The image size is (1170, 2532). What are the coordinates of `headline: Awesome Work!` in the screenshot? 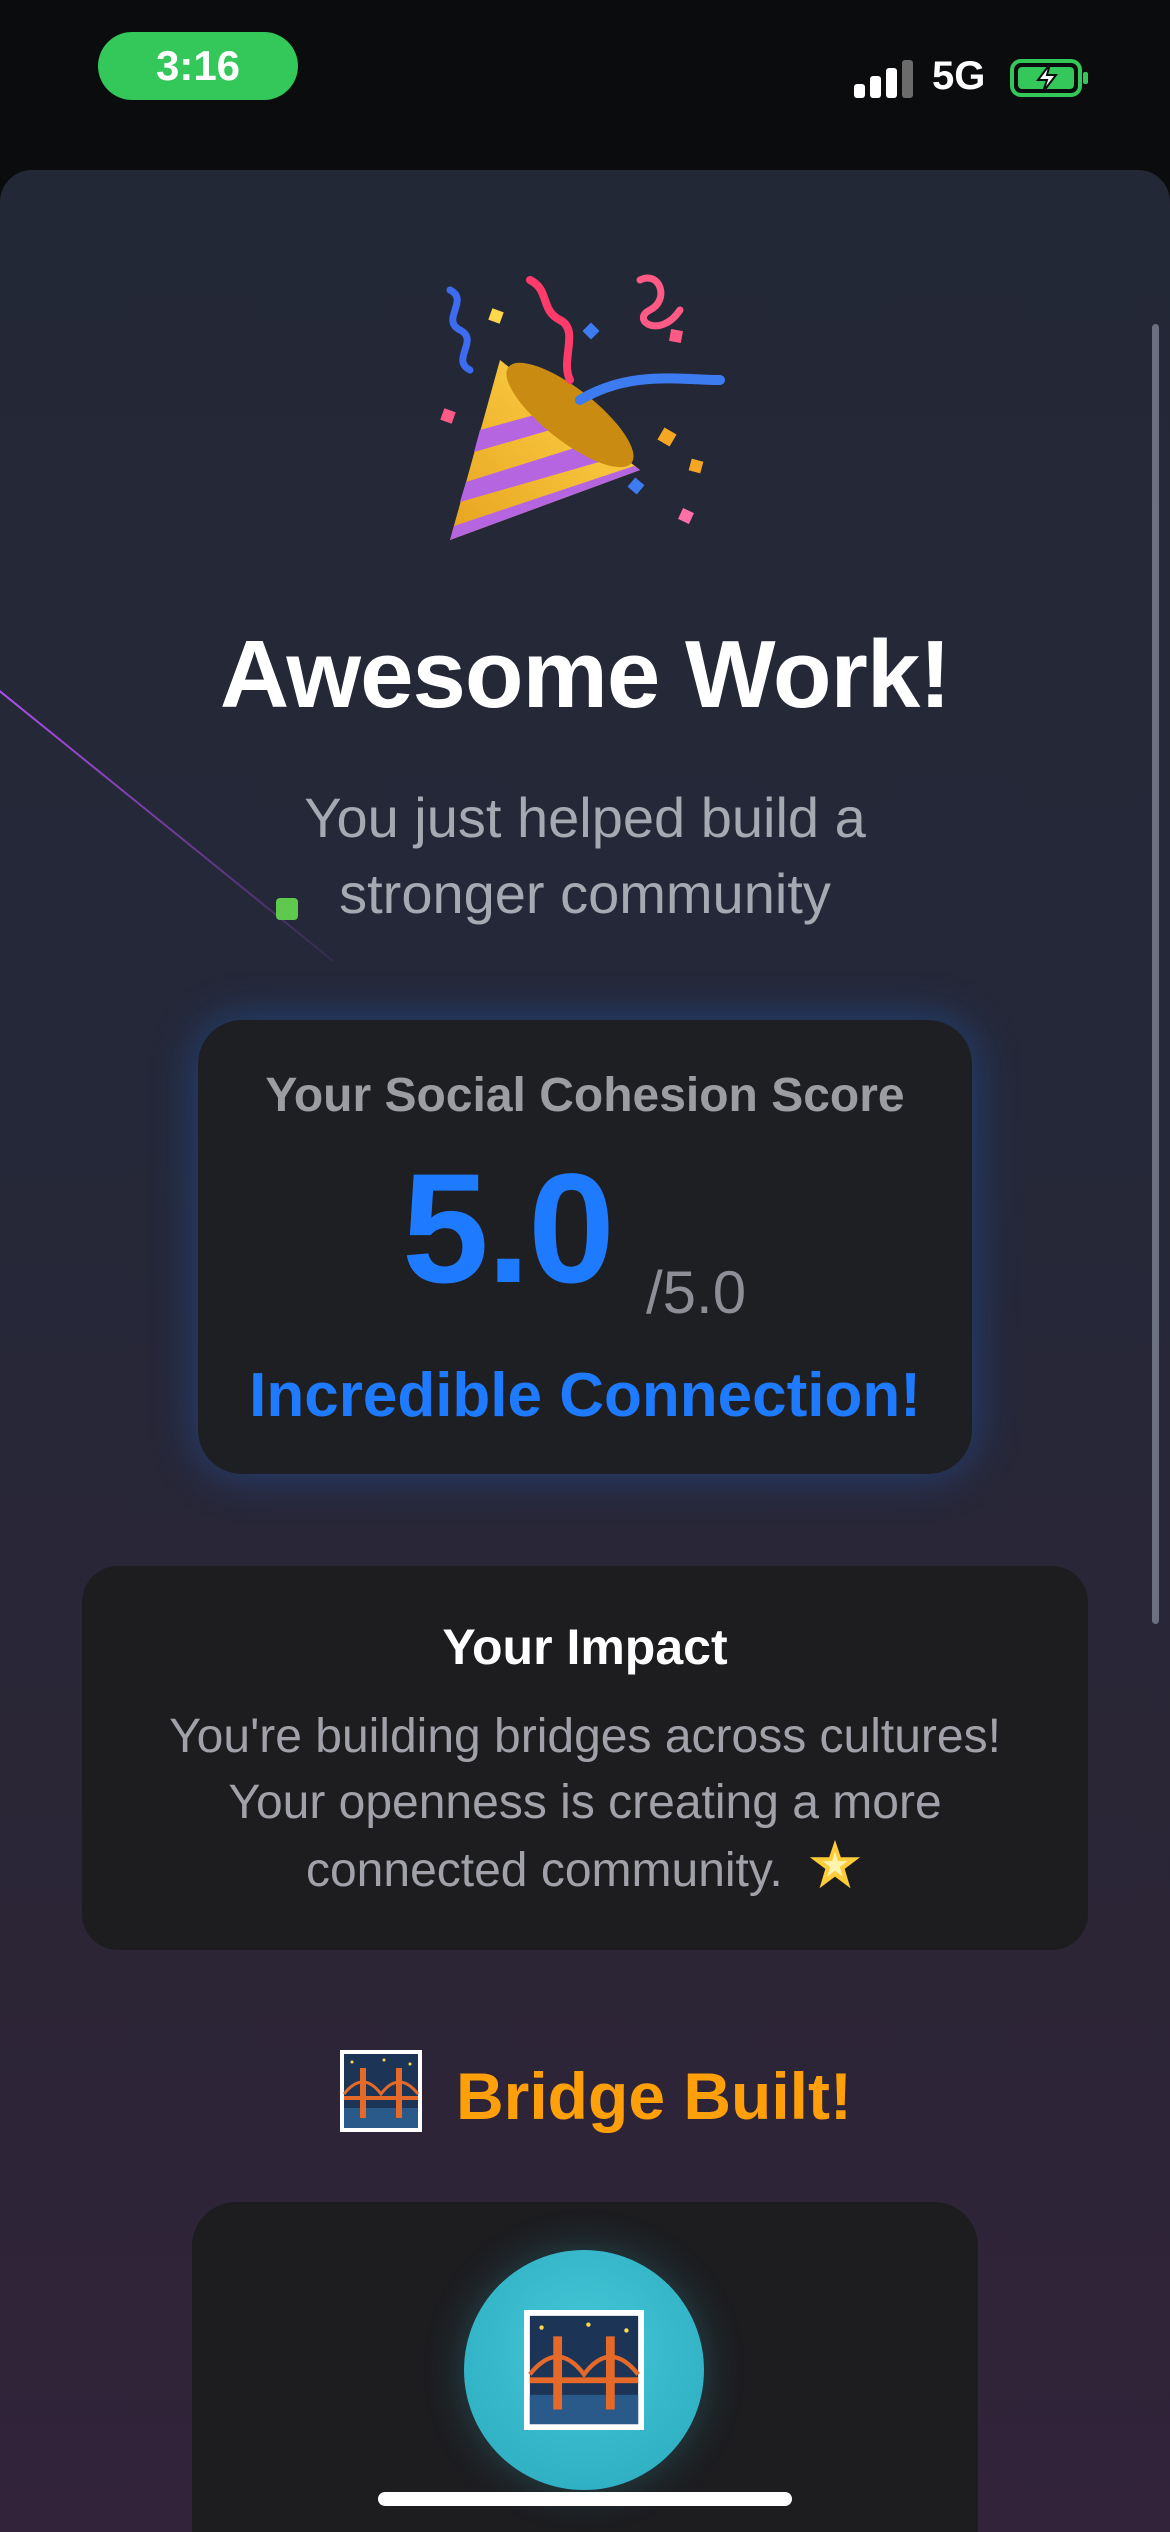 It's located at (585, 674).